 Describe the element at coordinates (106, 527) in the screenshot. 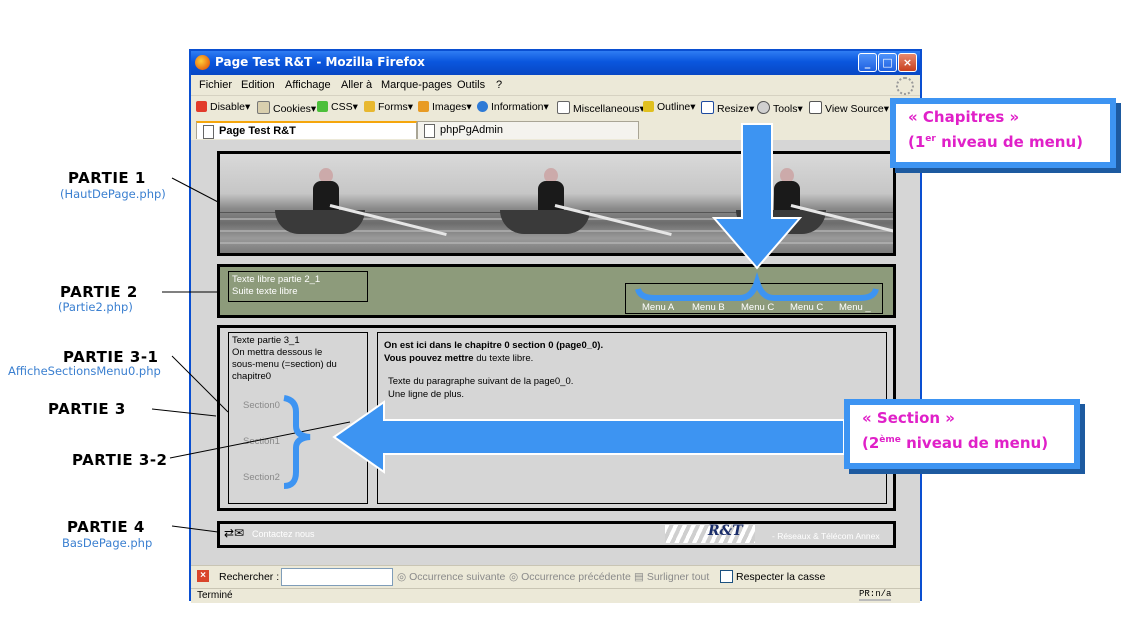

I see `label-partie4: PARTIE 4` at that location.